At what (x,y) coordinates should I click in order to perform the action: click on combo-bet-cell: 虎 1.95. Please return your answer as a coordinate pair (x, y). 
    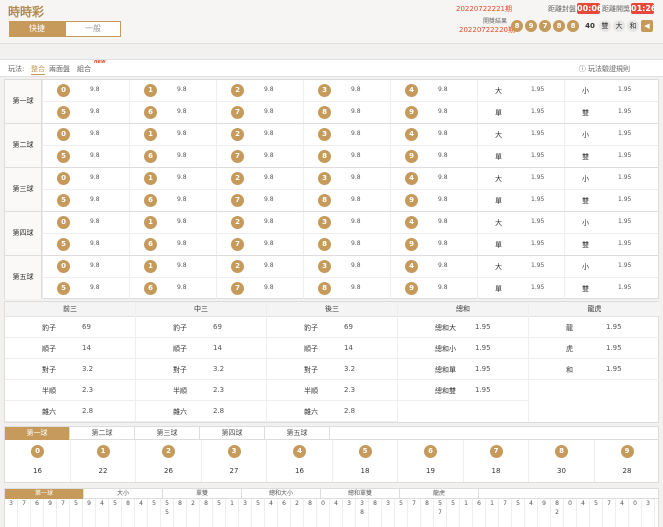
    Looking at the image, I should click on (594, 348).